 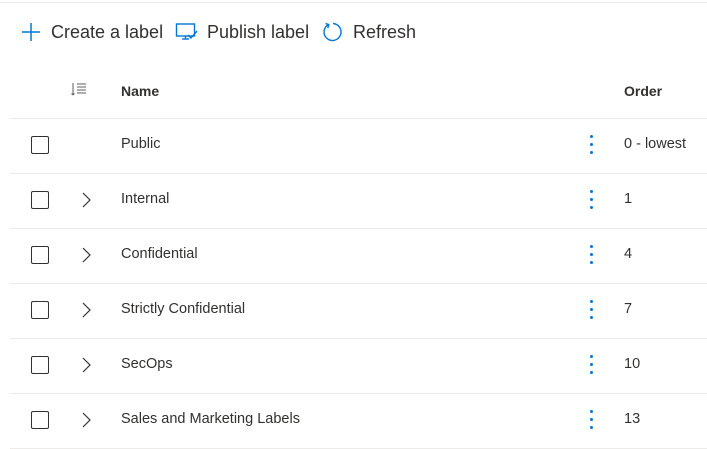 I want to click on command-bar: Create a label Publish label Refresh, so click(x=353, y=32).